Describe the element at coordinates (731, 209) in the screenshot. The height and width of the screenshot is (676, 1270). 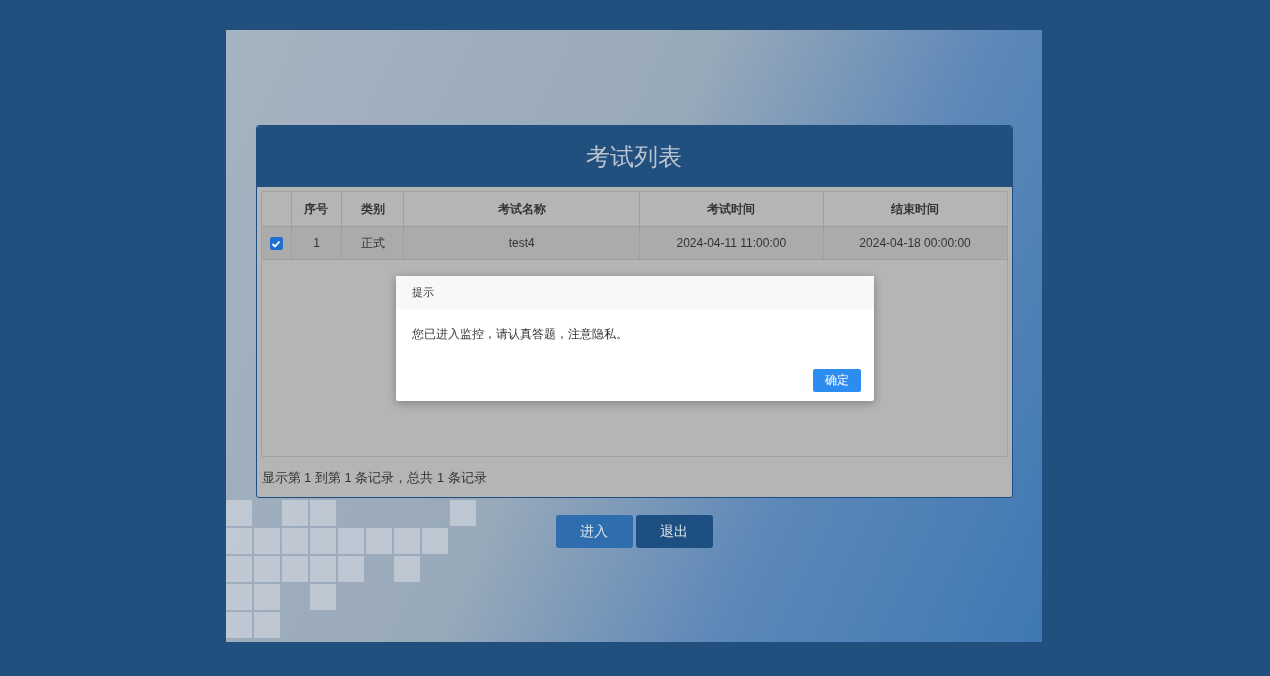
I see `column-header: 考试时间` at that location.